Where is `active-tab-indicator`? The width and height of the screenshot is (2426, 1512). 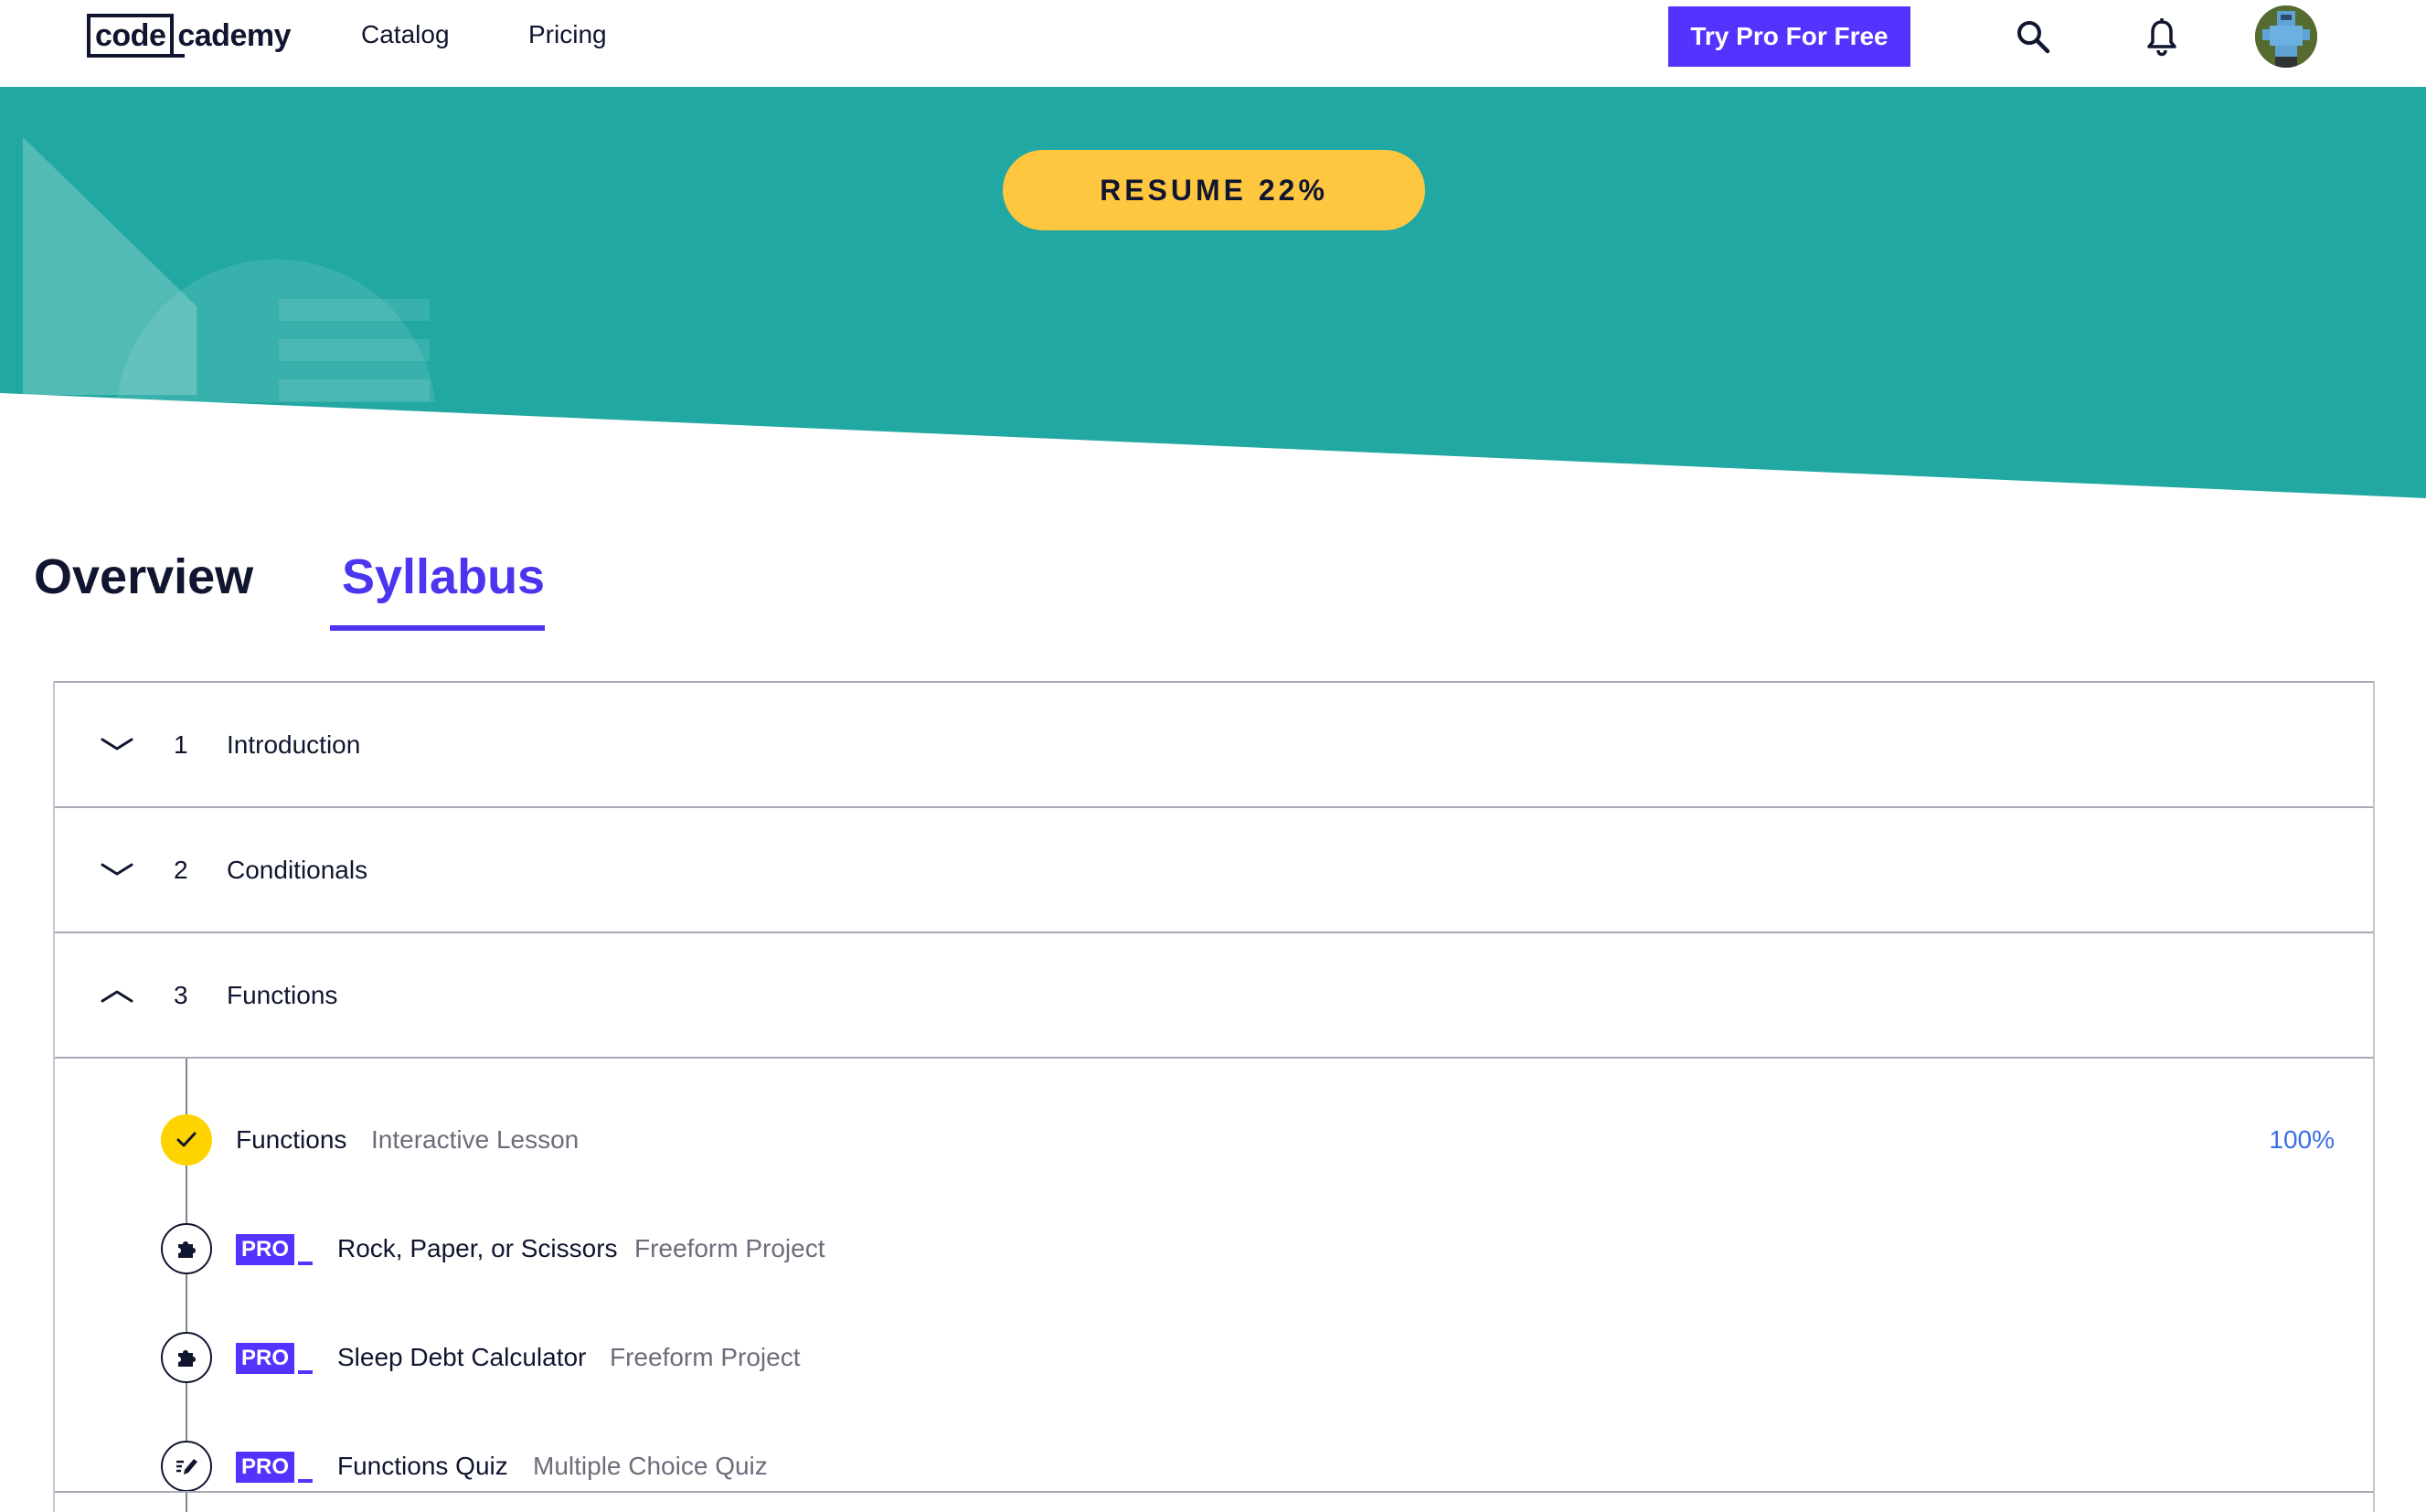
active-tab-indicator is located at coordinates (437, 628).